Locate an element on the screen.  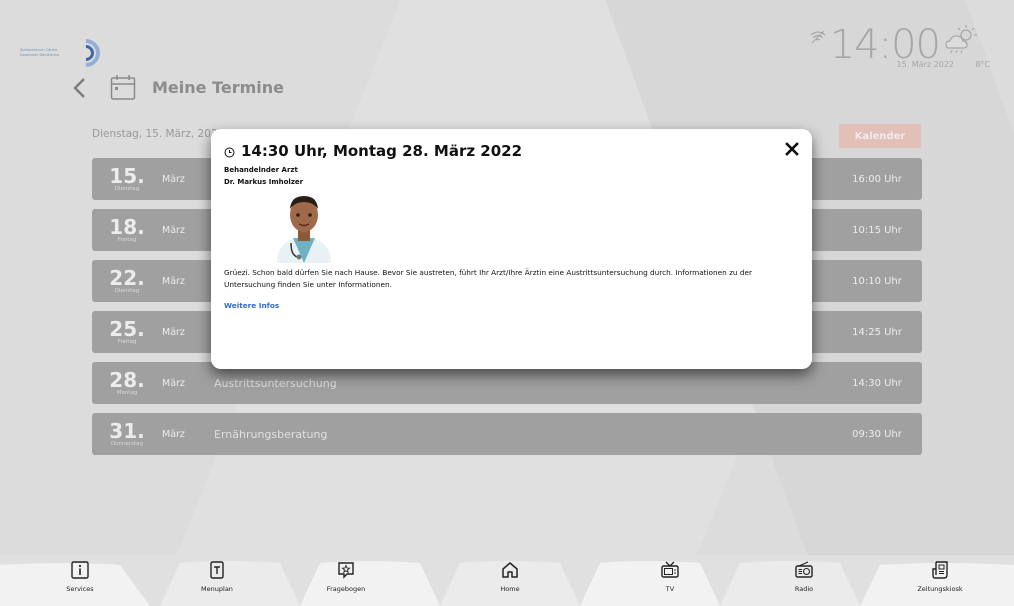
nav-tv: TV is located at coordinates (670, 577).